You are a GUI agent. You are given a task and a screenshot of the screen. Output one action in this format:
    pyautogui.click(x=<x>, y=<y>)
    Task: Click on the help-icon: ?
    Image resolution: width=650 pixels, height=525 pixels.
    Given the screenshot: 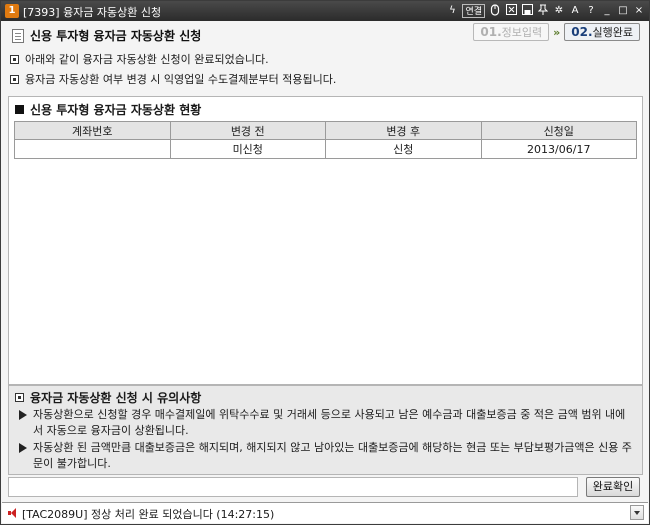 What is the action you would take?
    pyautogui.click(x=591, y=11)
    